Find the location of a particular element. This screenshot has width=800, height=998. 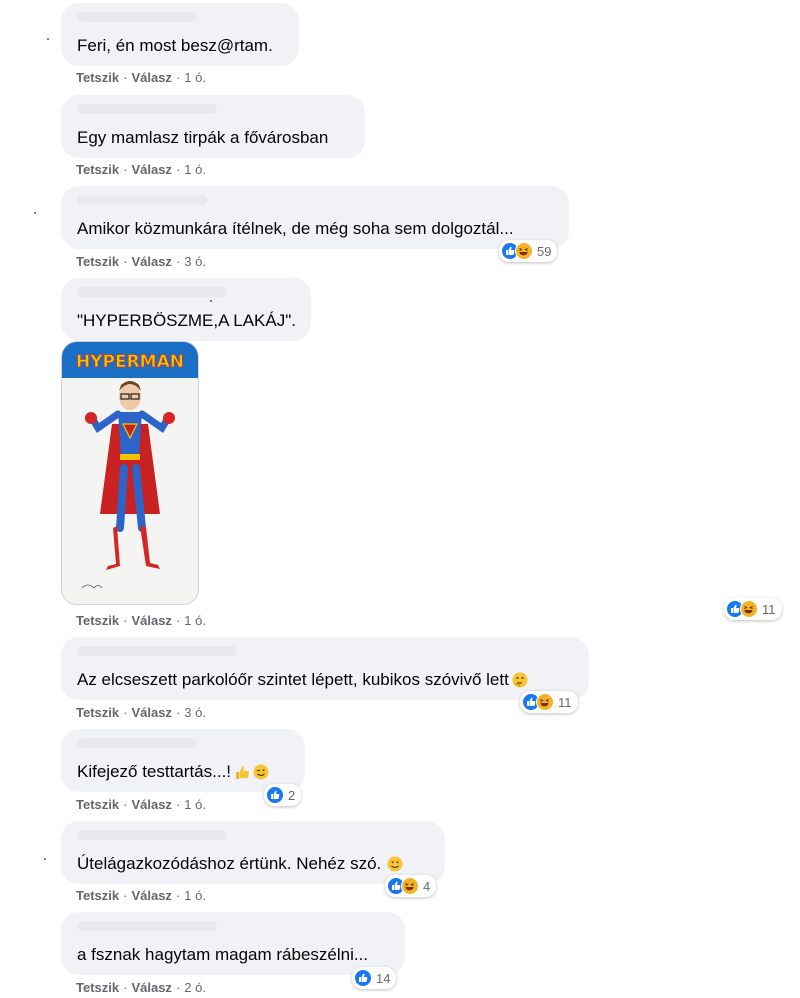

timestamp: 2 ó. is located at coordinates (195, 987).